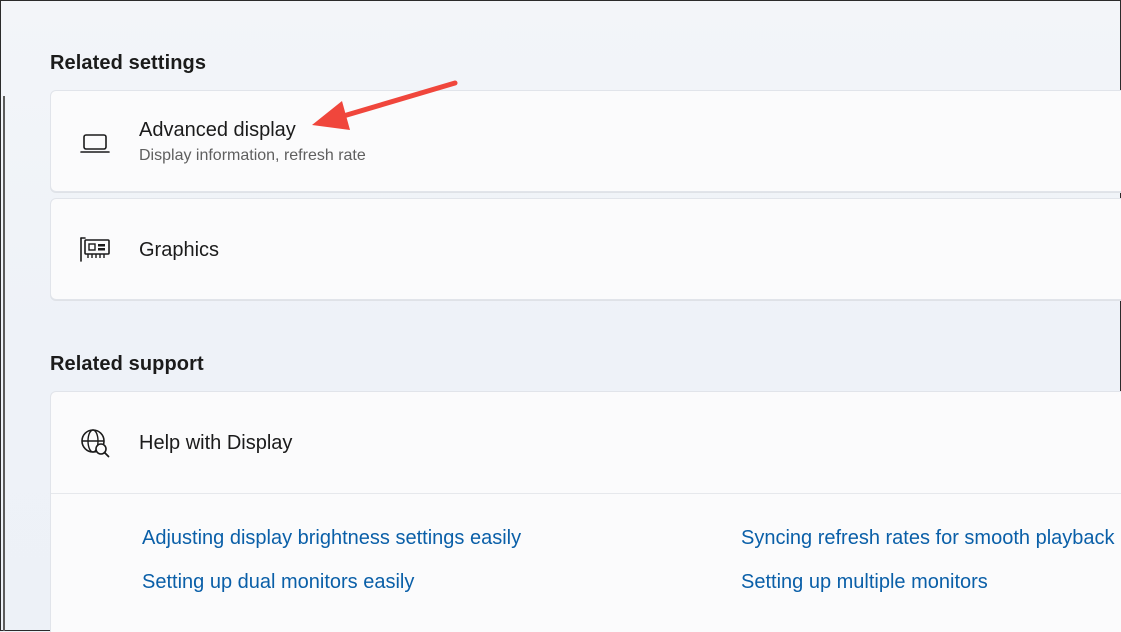 The height and width of the screenshot is (632, 1121). Describe the element at coordinates (4, 363) in the screenshot. I see `scrollbar-edge` at that location.